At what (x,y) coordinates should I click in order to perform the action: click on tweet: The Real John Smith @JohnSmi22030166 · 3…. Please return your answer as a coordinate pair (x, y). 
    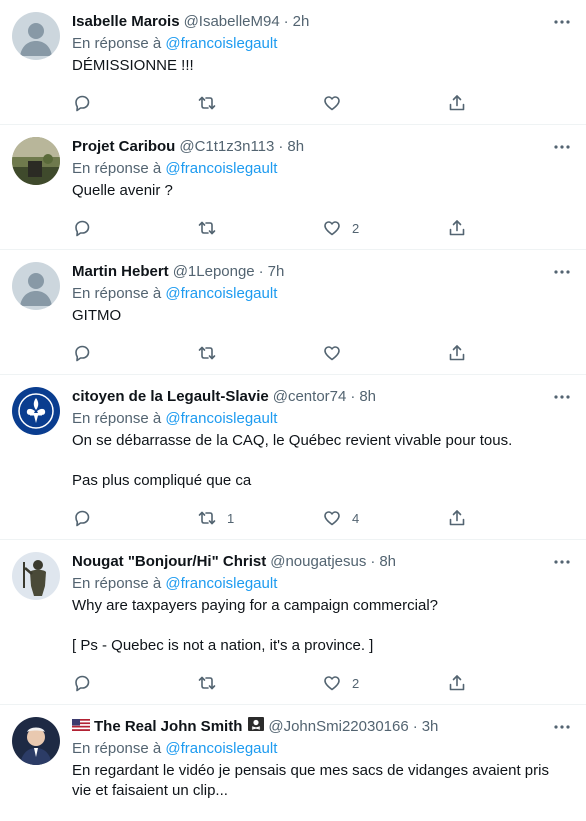
    Looking at the image, I should click on (293, 763).